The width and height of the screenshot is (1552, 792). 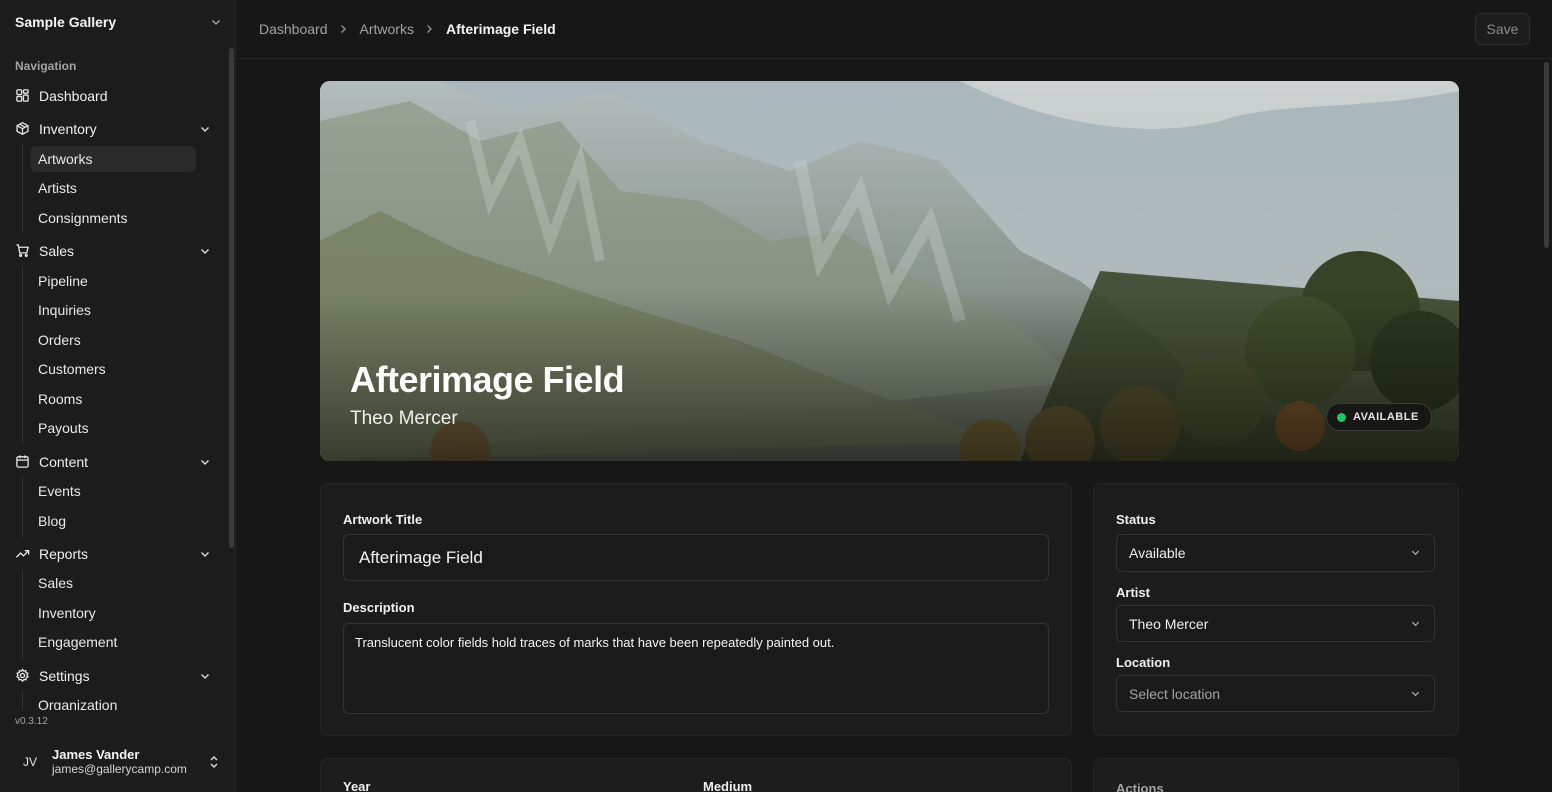 What do you see at coordinates (387, 29) in the screenshot?
I see `breadcrumb-artworks: Artworks` at bounding box center [387, 29].